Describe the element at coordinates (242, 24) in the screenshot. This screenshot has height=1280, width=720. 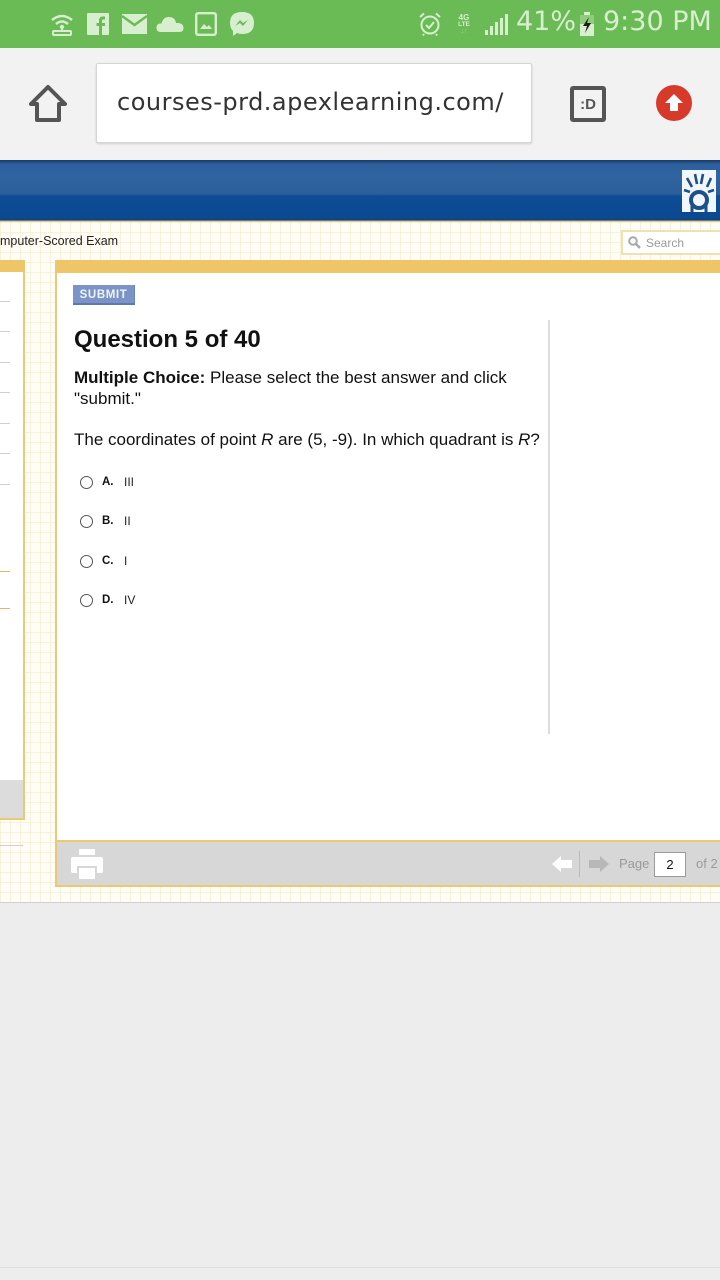
I see `messenger-icon` at that location.